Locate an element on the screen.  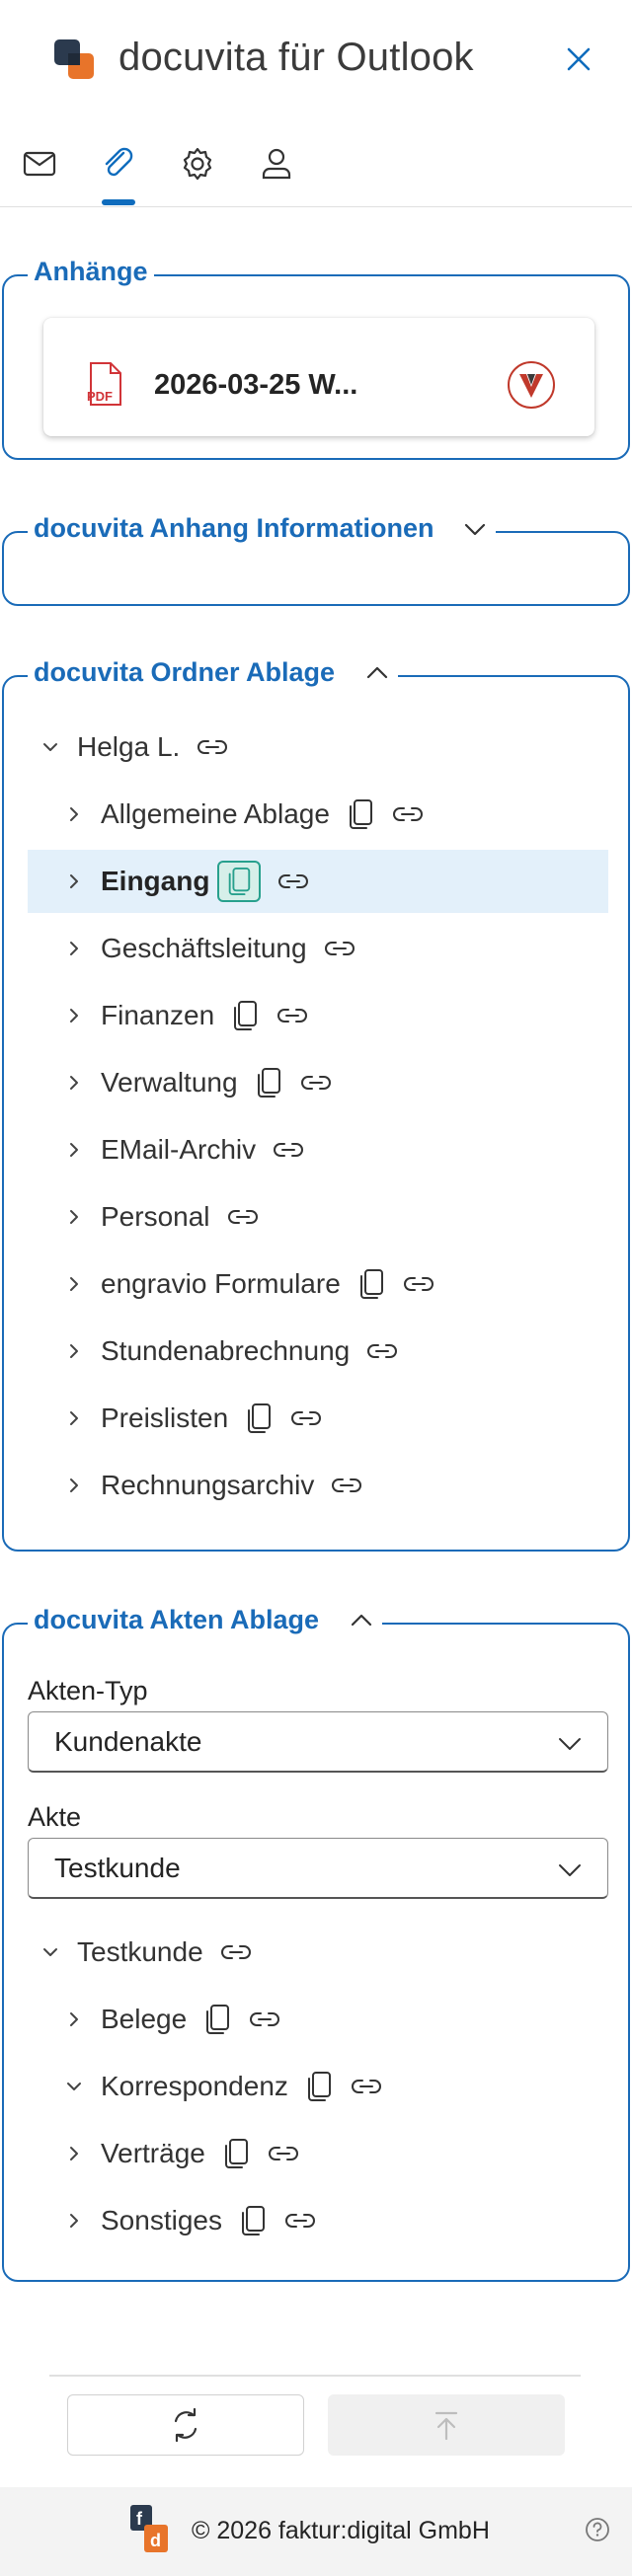
folder-item-engravio-formulare: engravio Formulare is located at coordinates (318, 1284).